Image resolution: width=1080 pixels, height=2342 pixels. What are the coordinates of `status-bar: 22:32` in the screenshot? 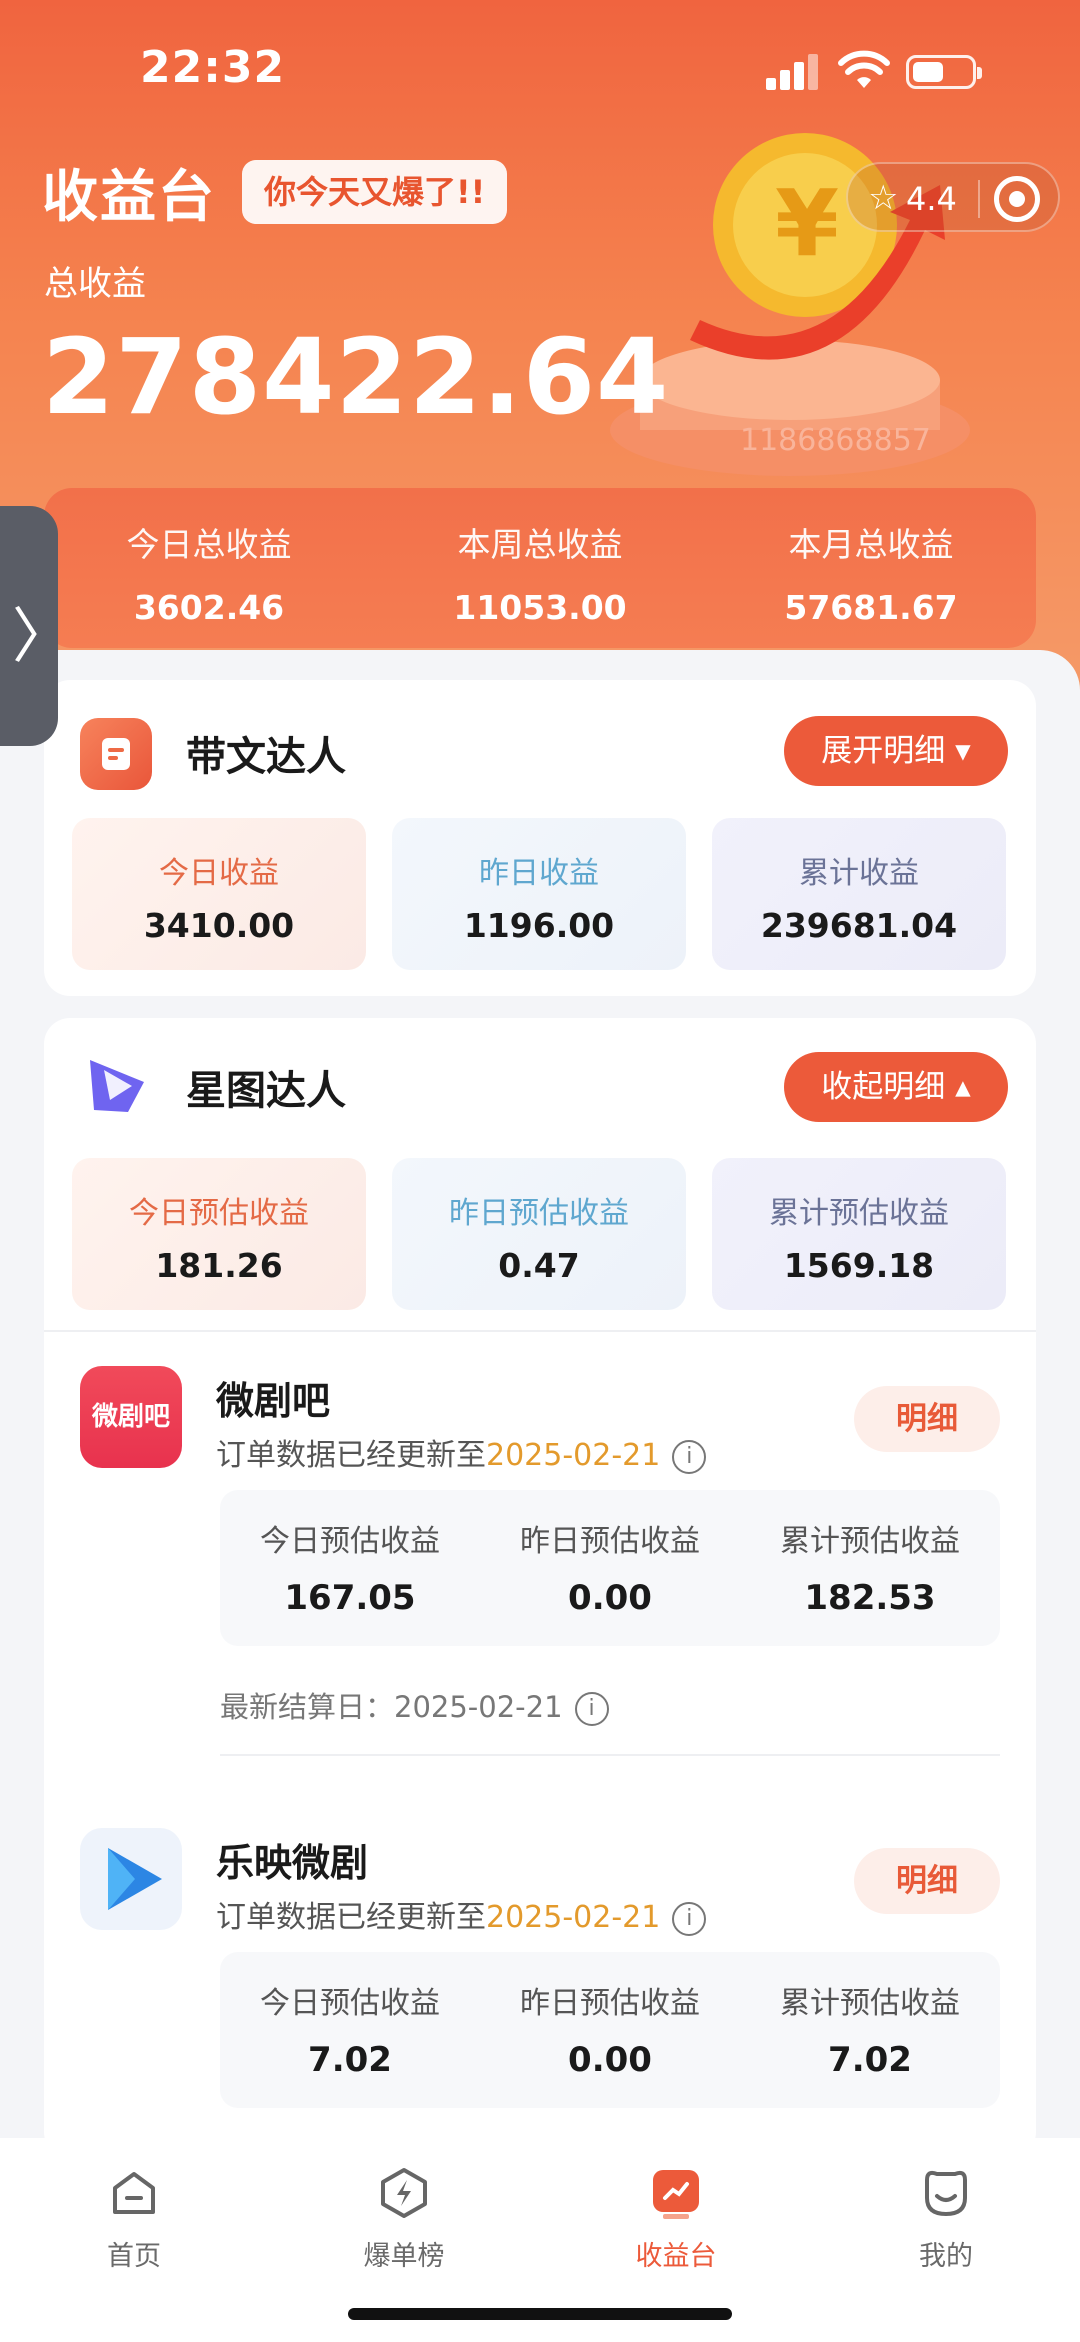 It's located at (540, 70).